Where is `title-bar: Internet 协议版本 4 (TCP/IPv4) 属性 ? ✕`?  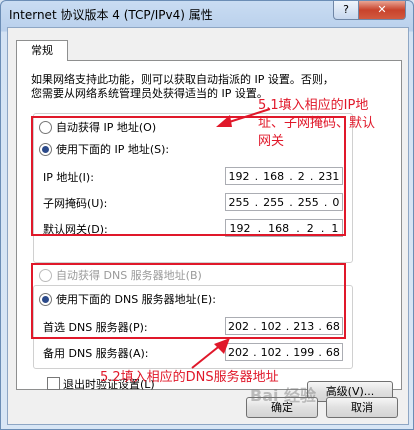 title-bar: Internet 协议版本 4 (TCP/IPv4) 属性 ? ✕ is located at coordinates (207, 13).